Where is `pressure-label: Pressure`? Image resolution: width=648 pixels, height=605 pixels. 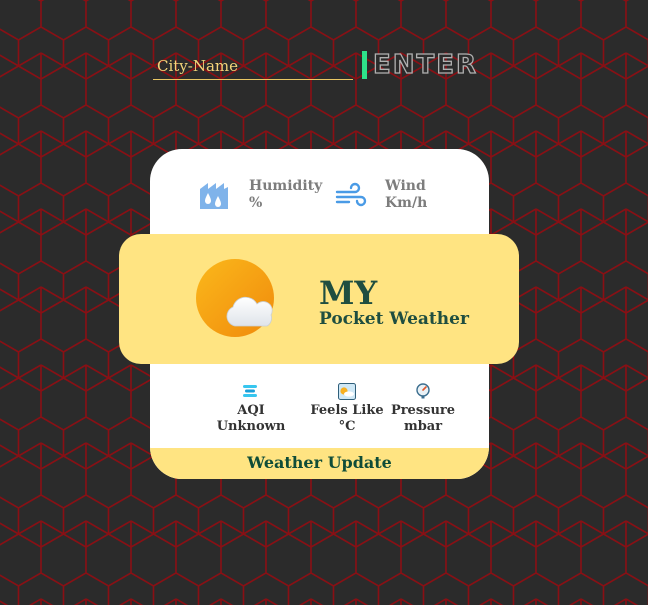
pressure-label: Pressure is located at coordinates (423, 410).